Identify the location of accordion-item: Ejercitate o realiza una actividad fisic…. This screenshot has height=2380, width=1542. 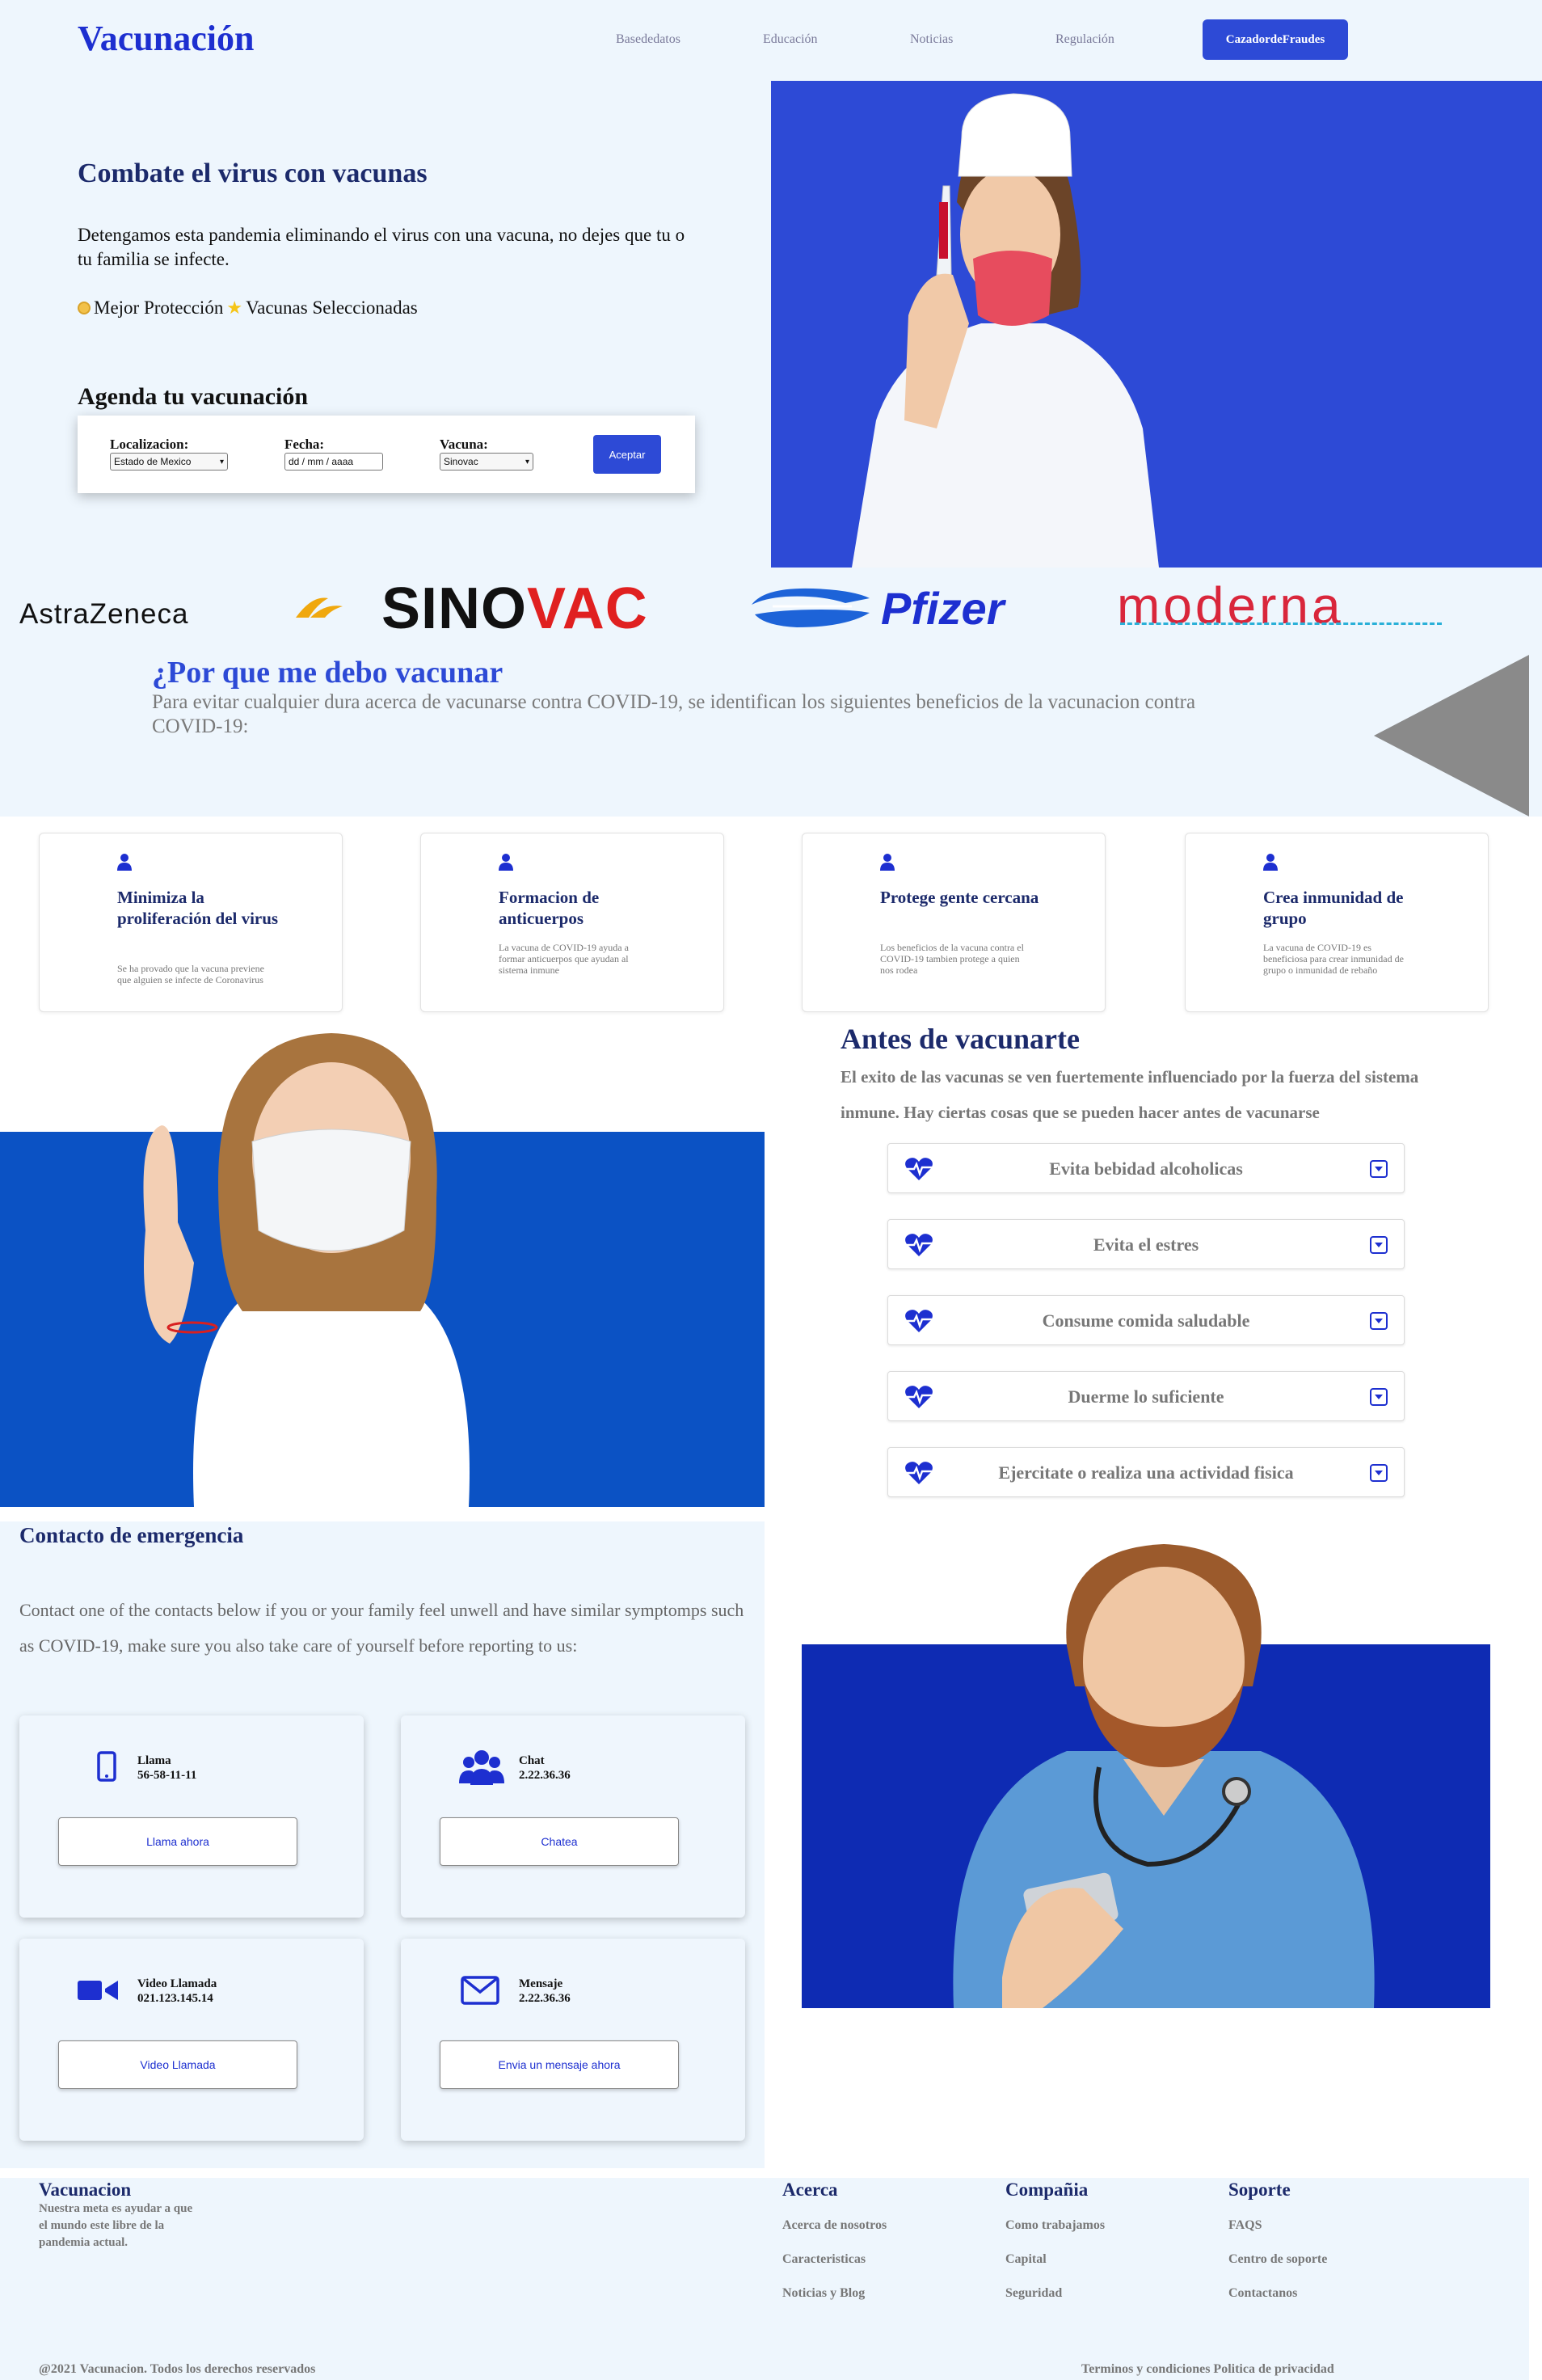
(1146, 1472).